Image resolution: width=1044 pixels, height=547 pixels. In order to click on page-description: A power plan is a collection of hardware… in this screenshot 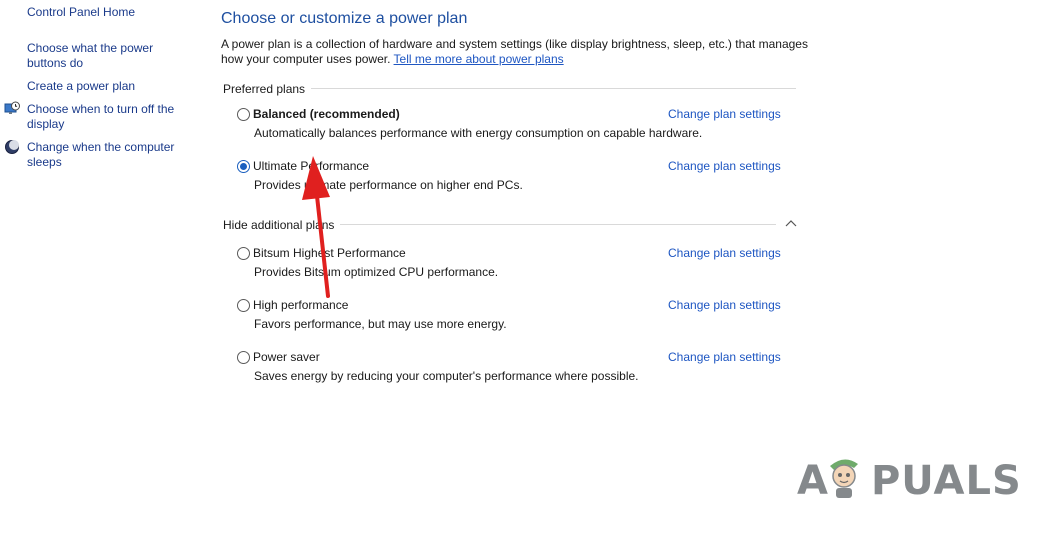, I will do `click(516, 52)`.